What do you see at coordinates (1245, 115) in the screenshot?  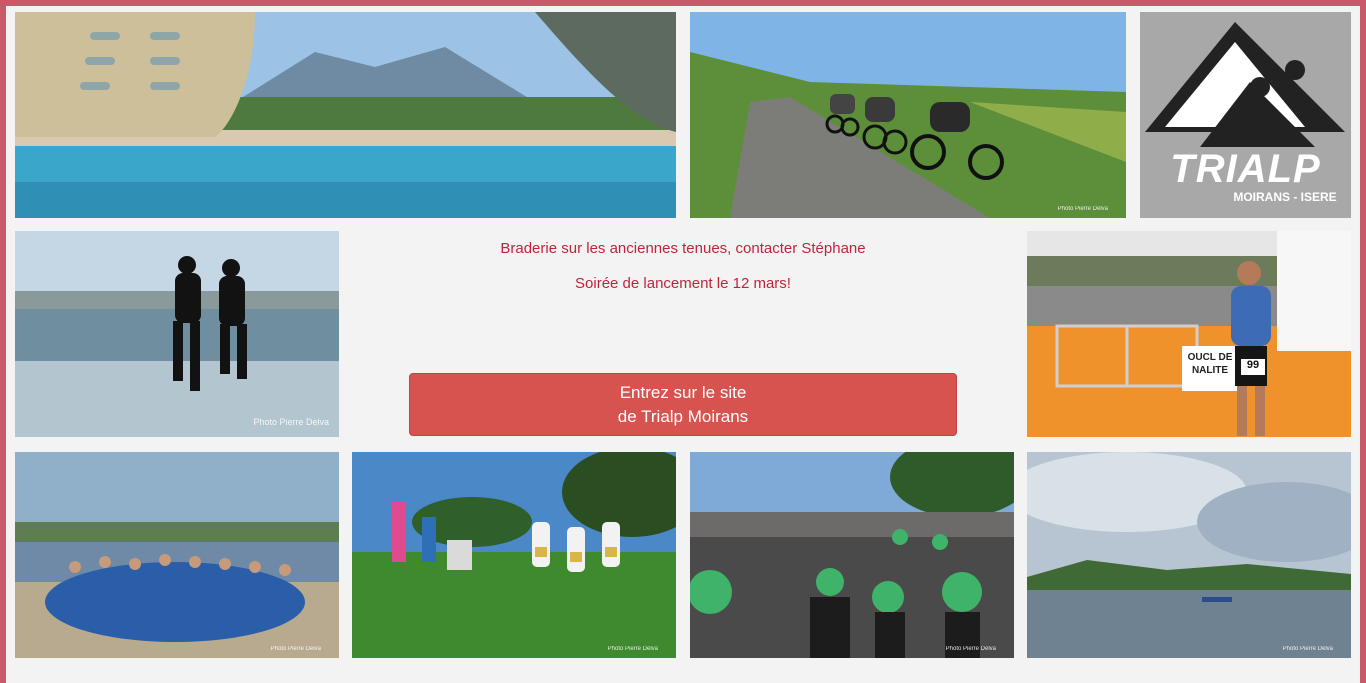 I see `trialp-logo: TRIALP MOIRANS - ISERE` at bounding box center [1245, 115].